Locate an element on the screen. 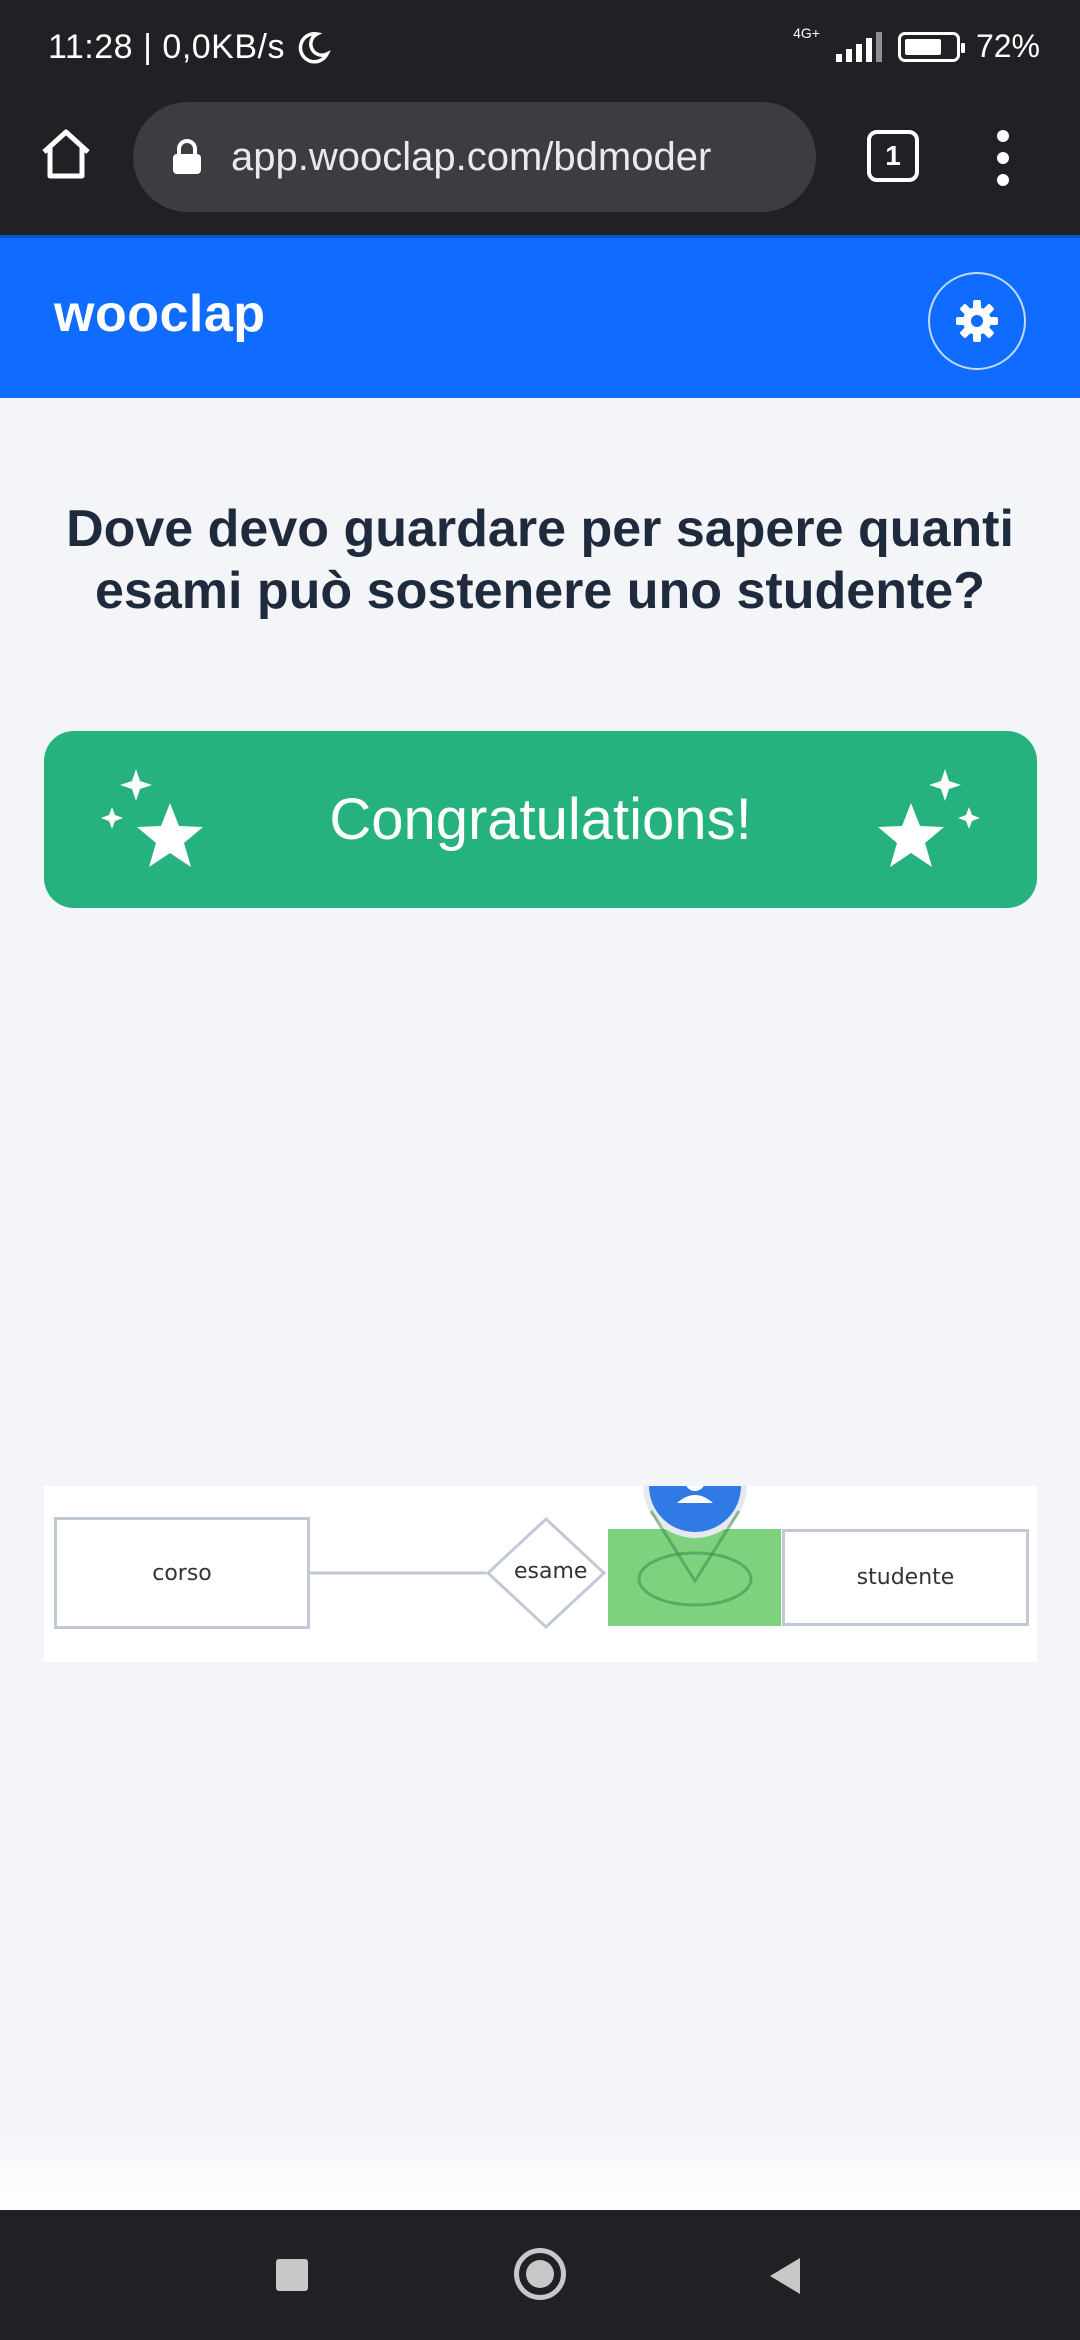 This screenshot has height=2340, width=1080. battery-level is located at coordinates (922, 46).